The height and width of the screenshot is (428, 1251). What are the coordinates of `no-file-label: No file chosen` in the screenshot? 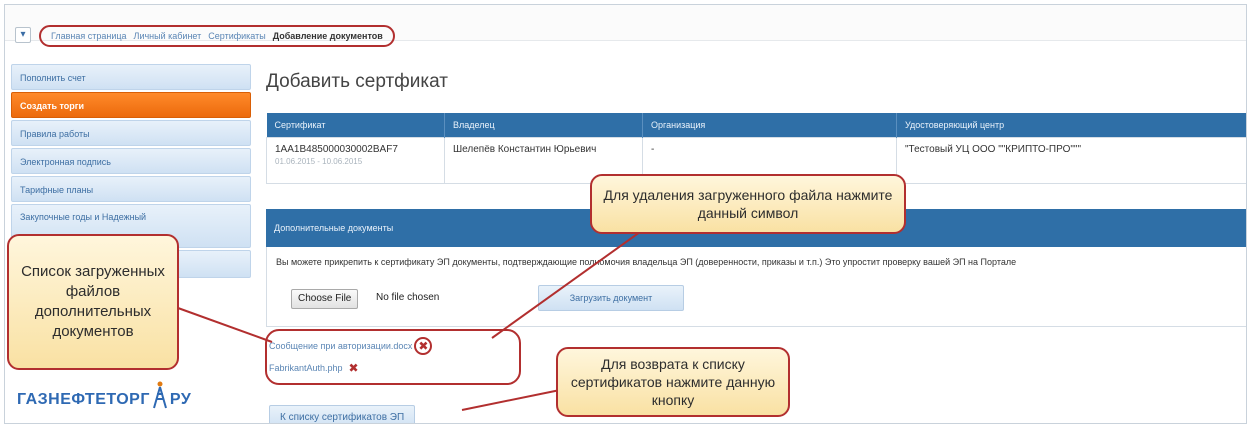 It's located at (408, 297).